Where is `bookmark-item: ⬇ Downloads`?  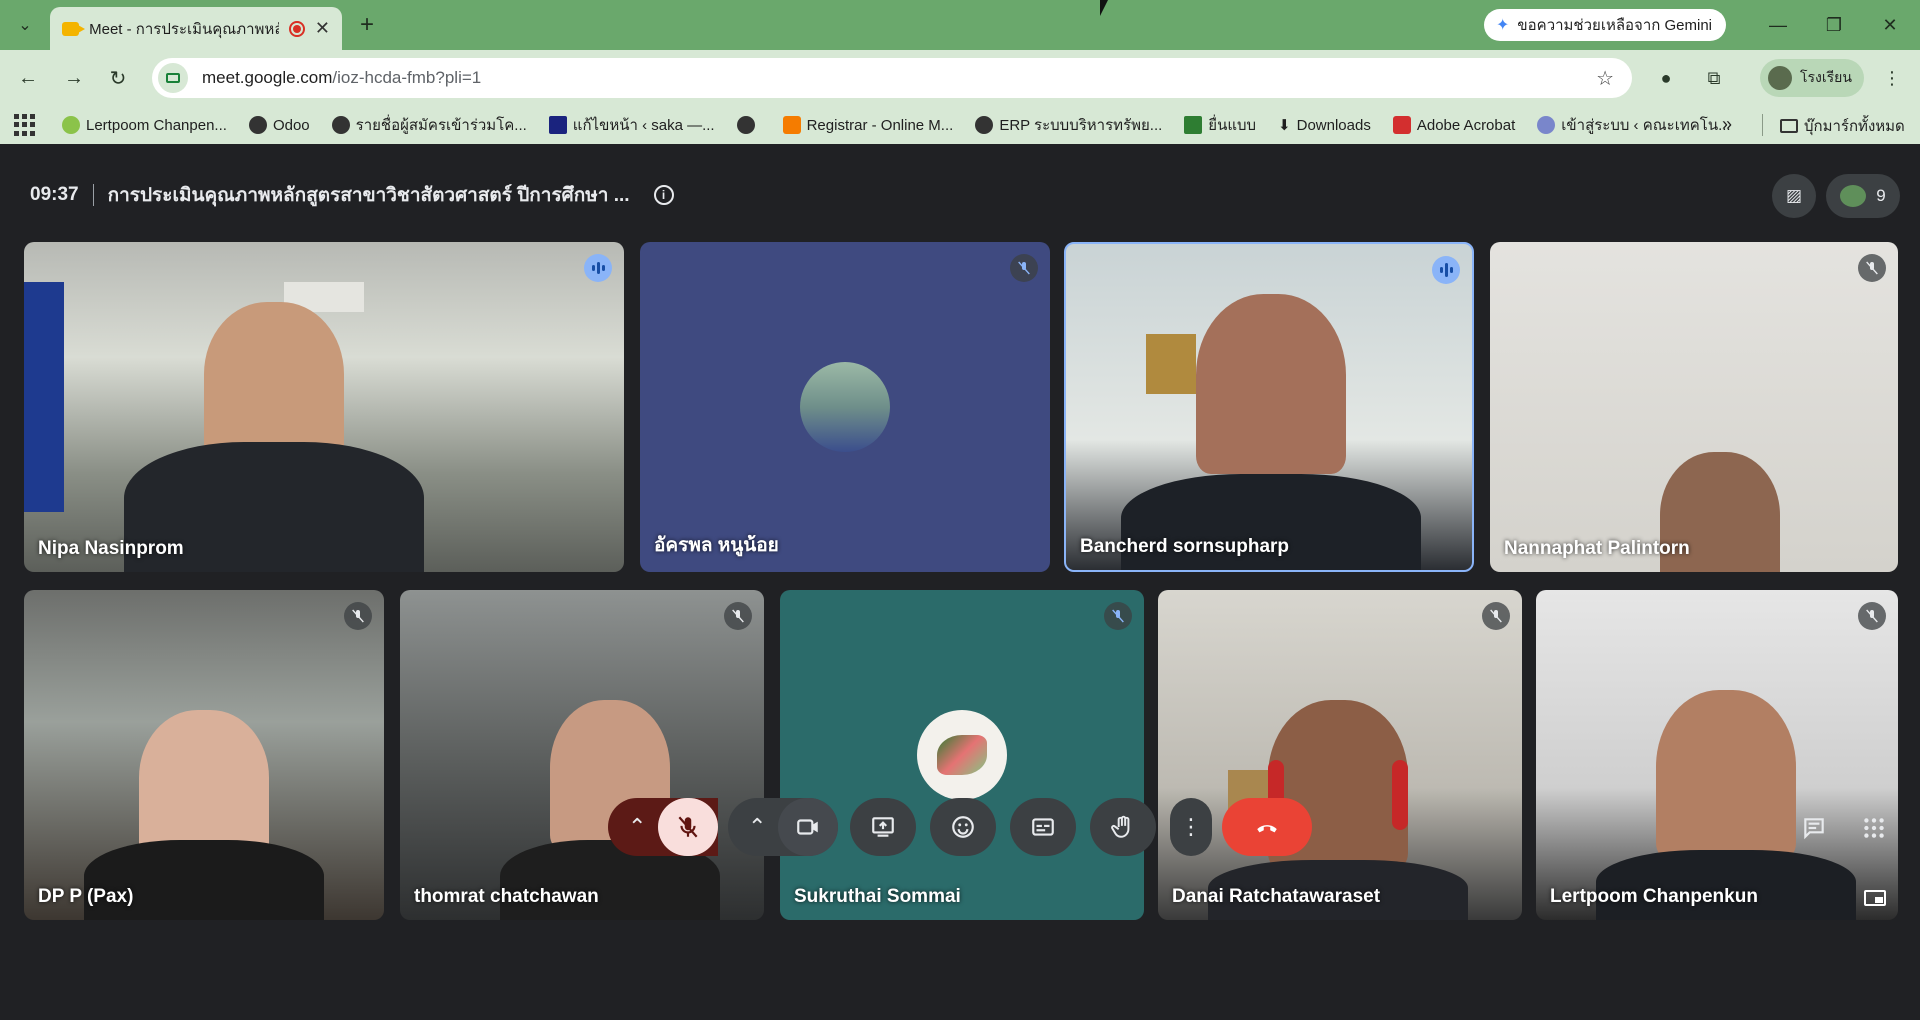 bookmark-item: ⬇ Downloads is located at coordinates (1324, 125).